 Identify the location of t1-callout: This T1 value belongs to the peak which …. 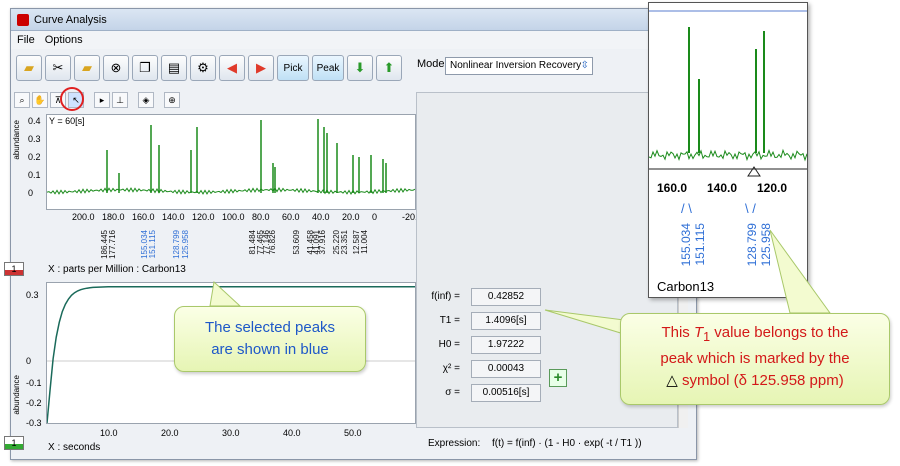
(755, 359).